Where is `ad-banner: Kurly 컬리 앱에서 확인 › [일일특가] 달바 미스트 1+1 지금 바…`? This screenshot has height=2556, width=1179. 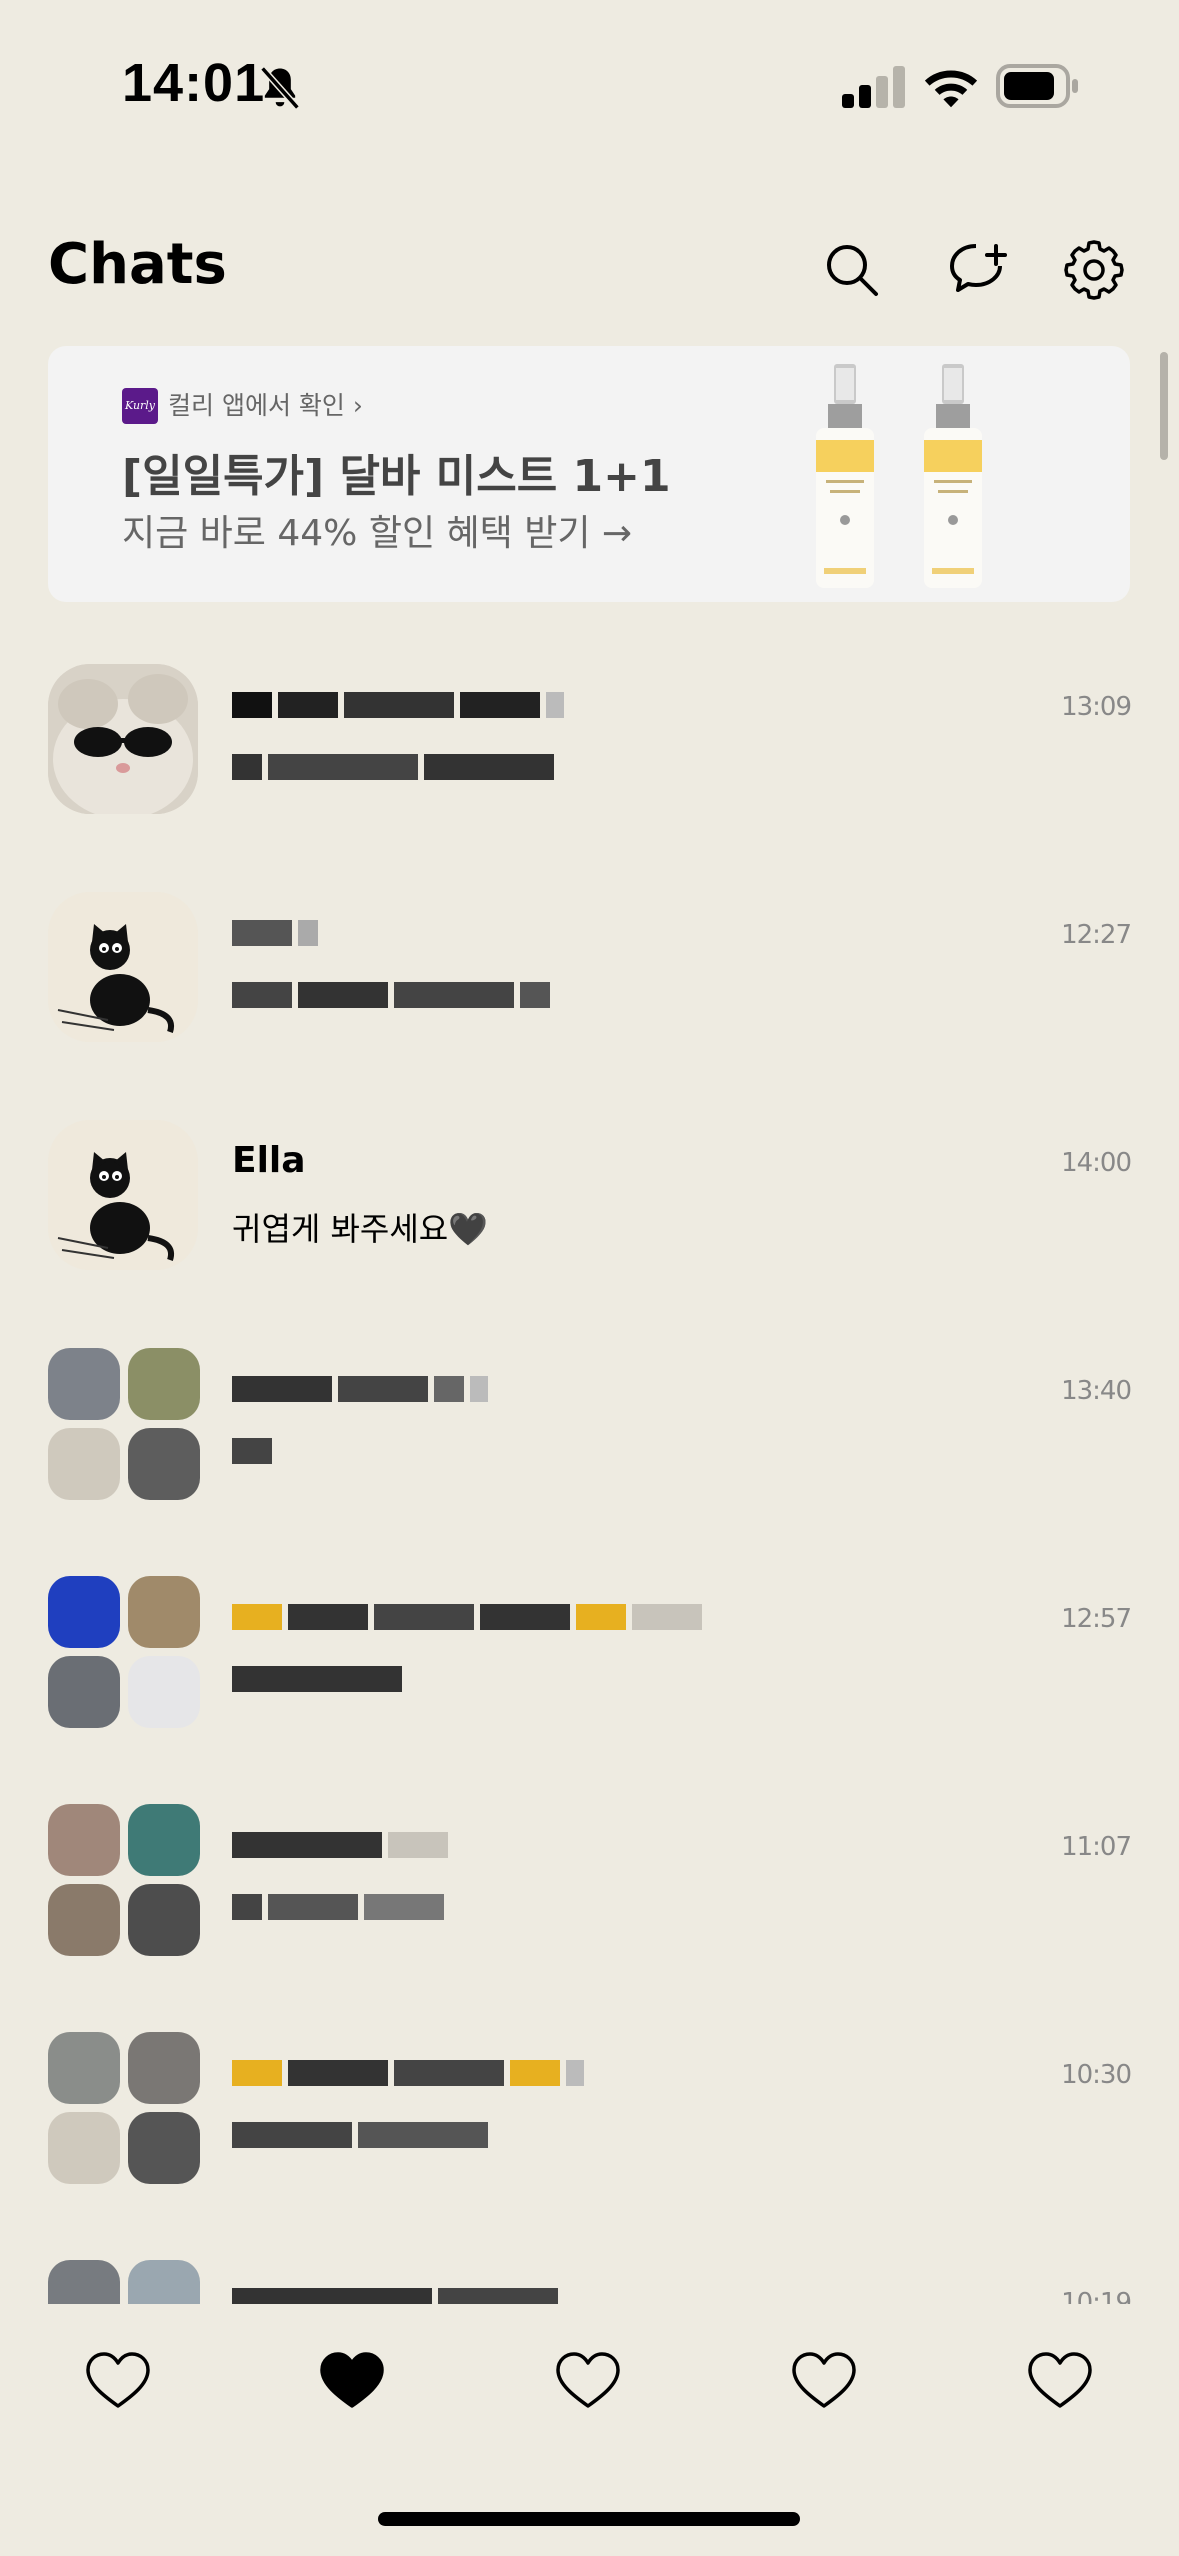
ad-banner: Kurly 컬리 앱에서 확인 › [일일특가] 달바 미스트 1+1 지금 바… is located at coordinates (589, 474).